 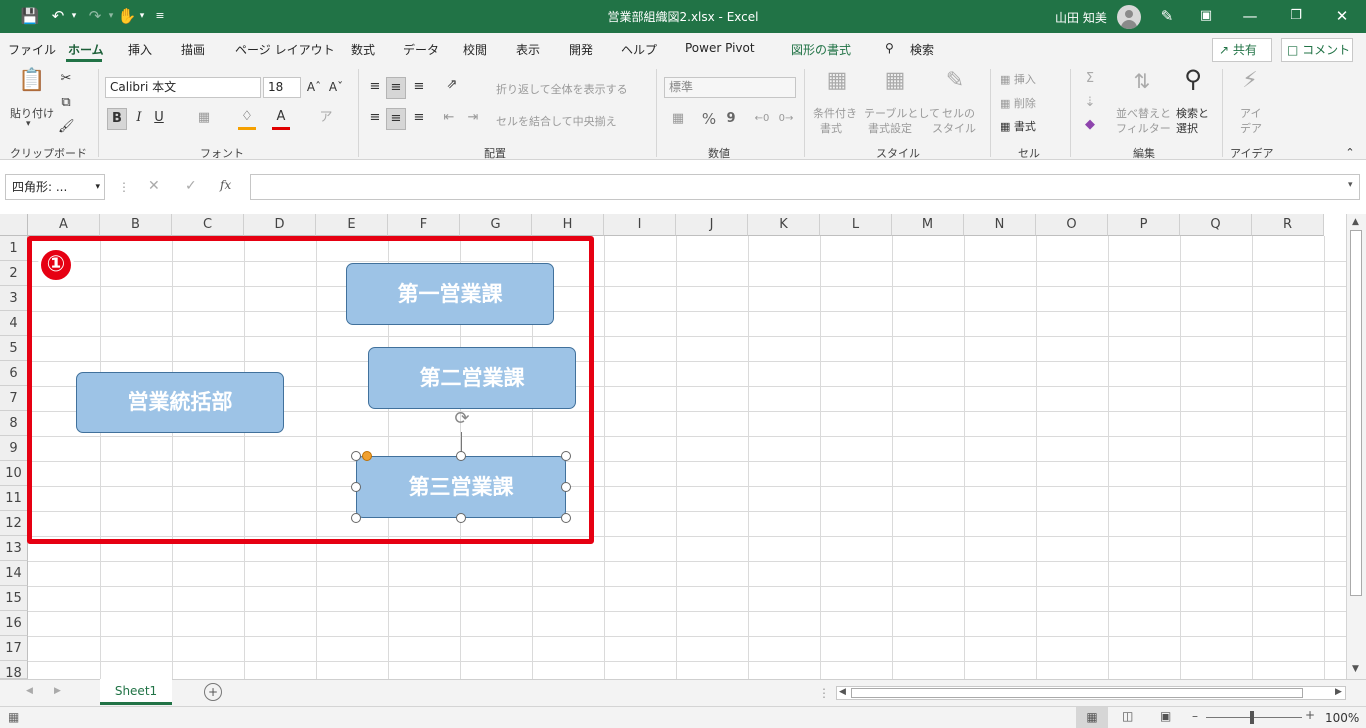 What do you see at coordinates (1350, 185) in the screenshot?
I see `expand-formula-icon: ▾` at bounding box center [1350, 185].